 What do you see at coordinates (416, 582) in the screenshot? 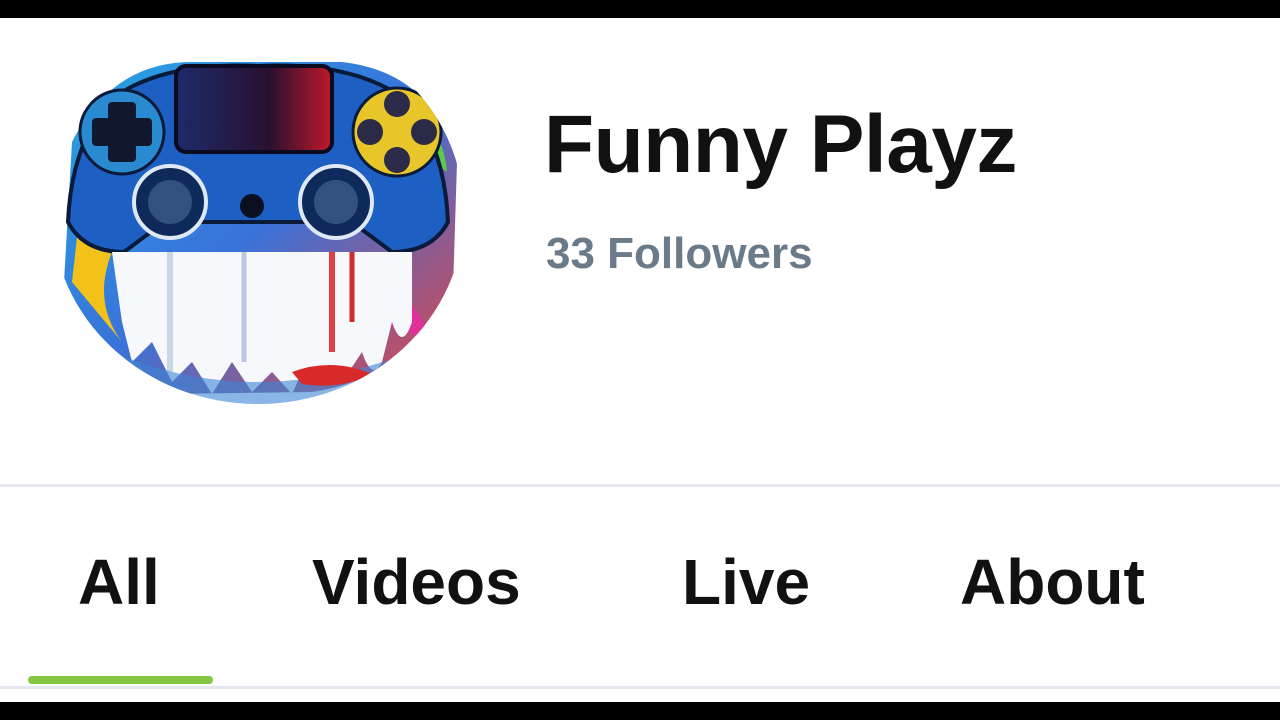
I see `tab-videos: Videos` at bounding box center [416, 582].